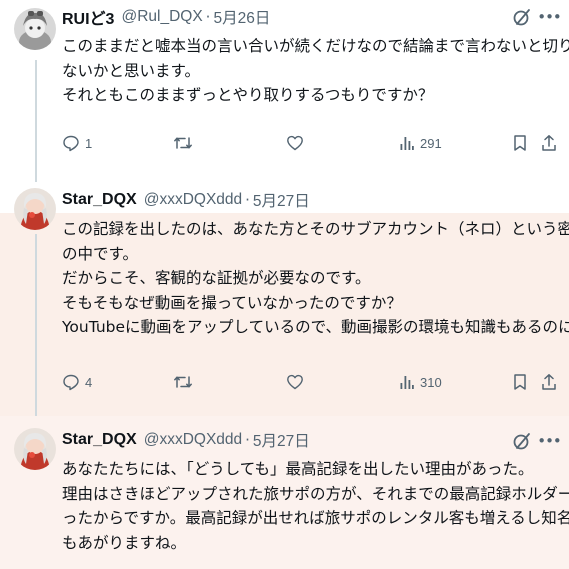 Image resolution: width=569 pixels, height=569 pixels. What do you see at coordinates (161, 17) in the screenshot?
I see `user-handle: @Rul_DQX` at bounding box center [161, 17].